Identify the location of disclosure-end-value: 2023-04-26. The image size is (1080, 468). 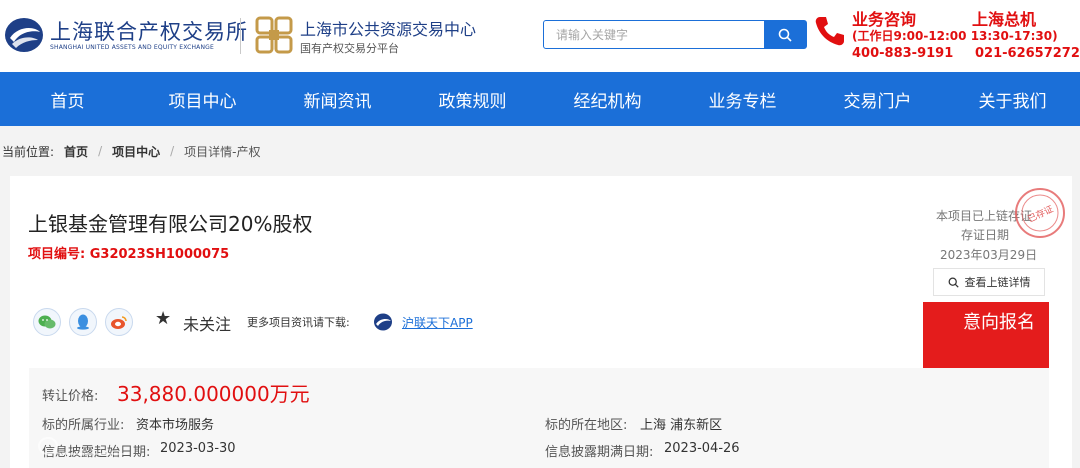
(702, 448).